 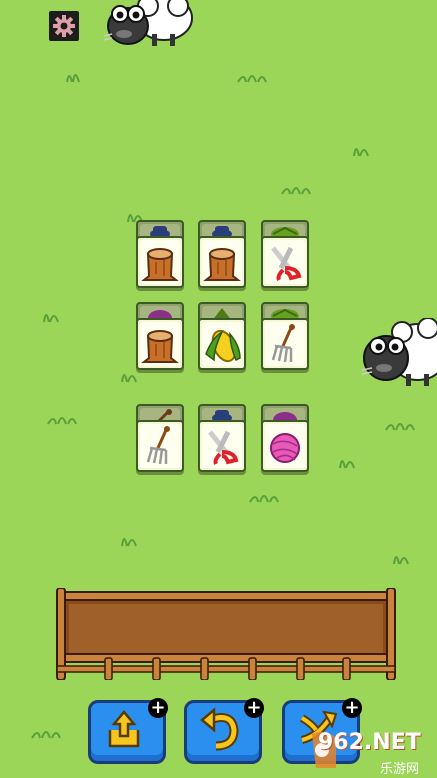 I want to click on yarn-icon, so click(x=285, y=448).